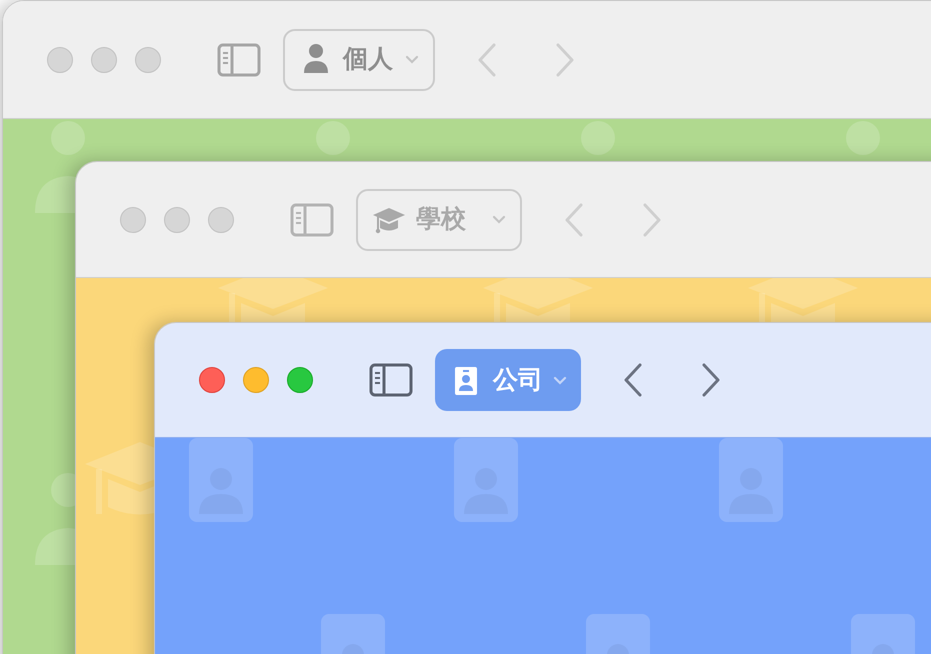  What do you see at coordinates (633, 380) in the screenshot?
I see `back-button` at bounding box center [633, 380].